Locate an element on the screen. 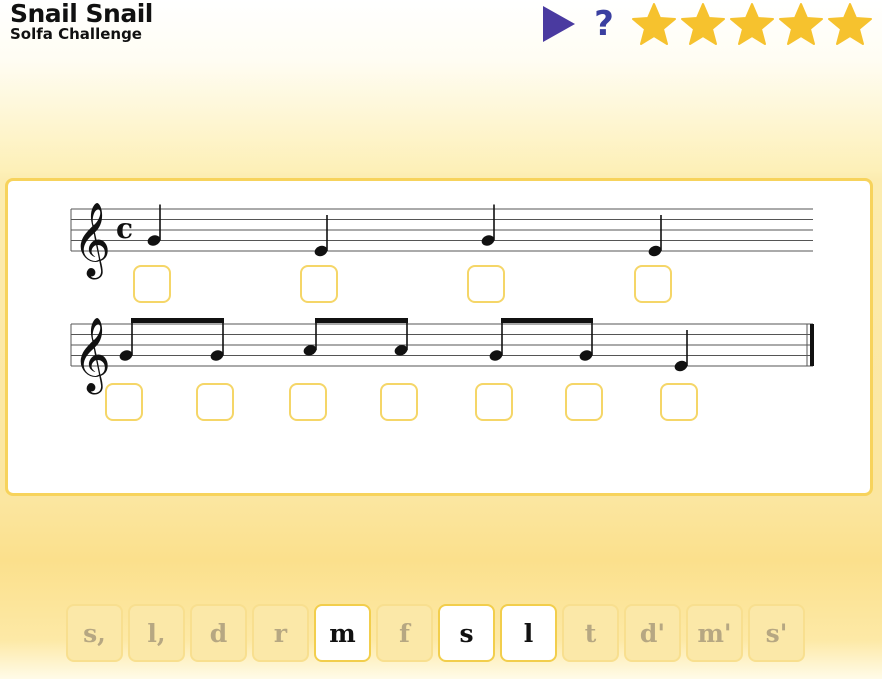  help-button: ? is located at coordinates (604, 24).